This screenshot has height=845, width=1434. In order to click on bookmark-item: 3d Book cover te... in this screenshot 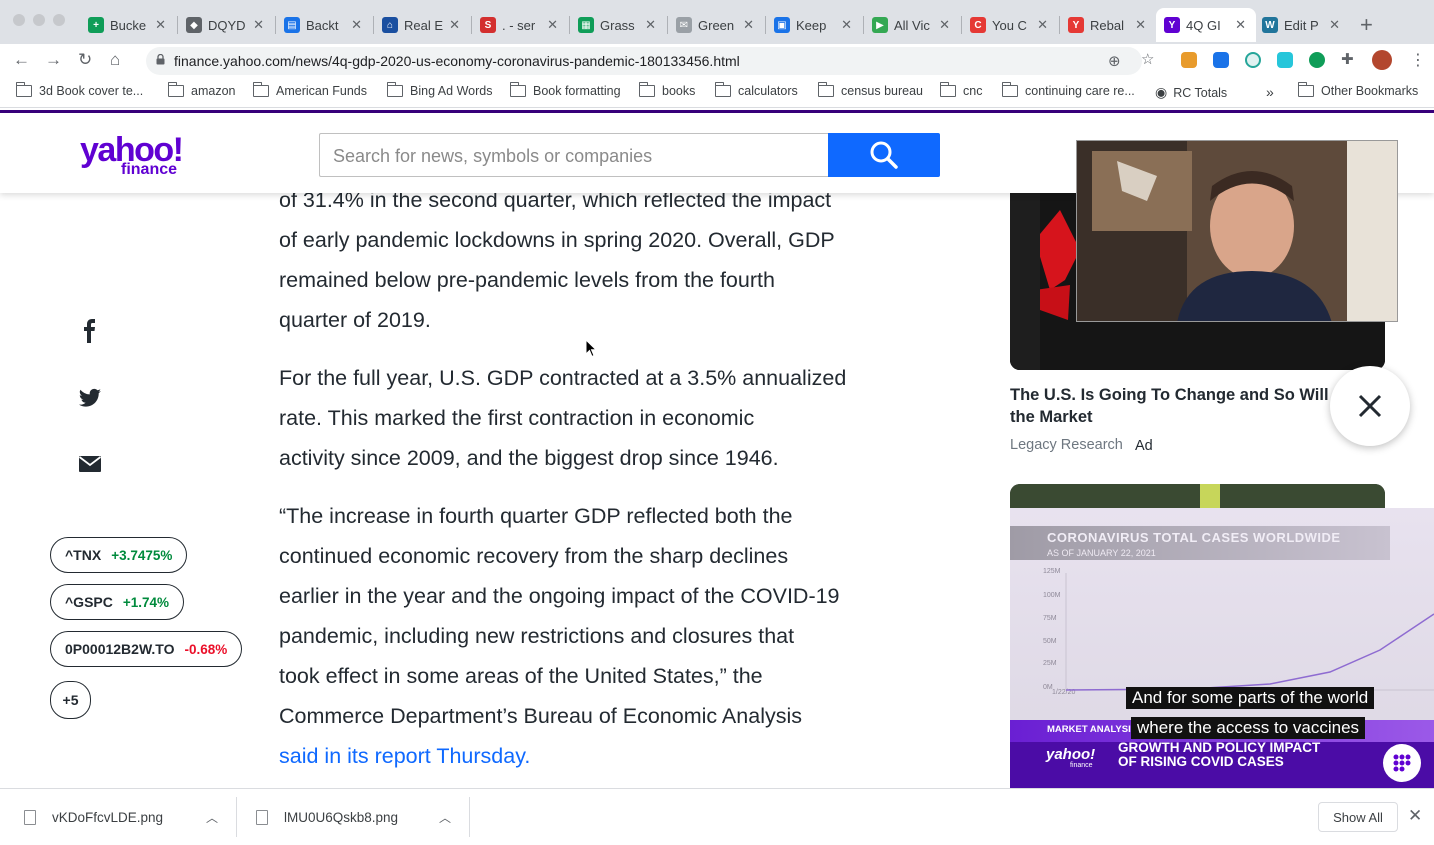, I will do `click(79, 90)`.